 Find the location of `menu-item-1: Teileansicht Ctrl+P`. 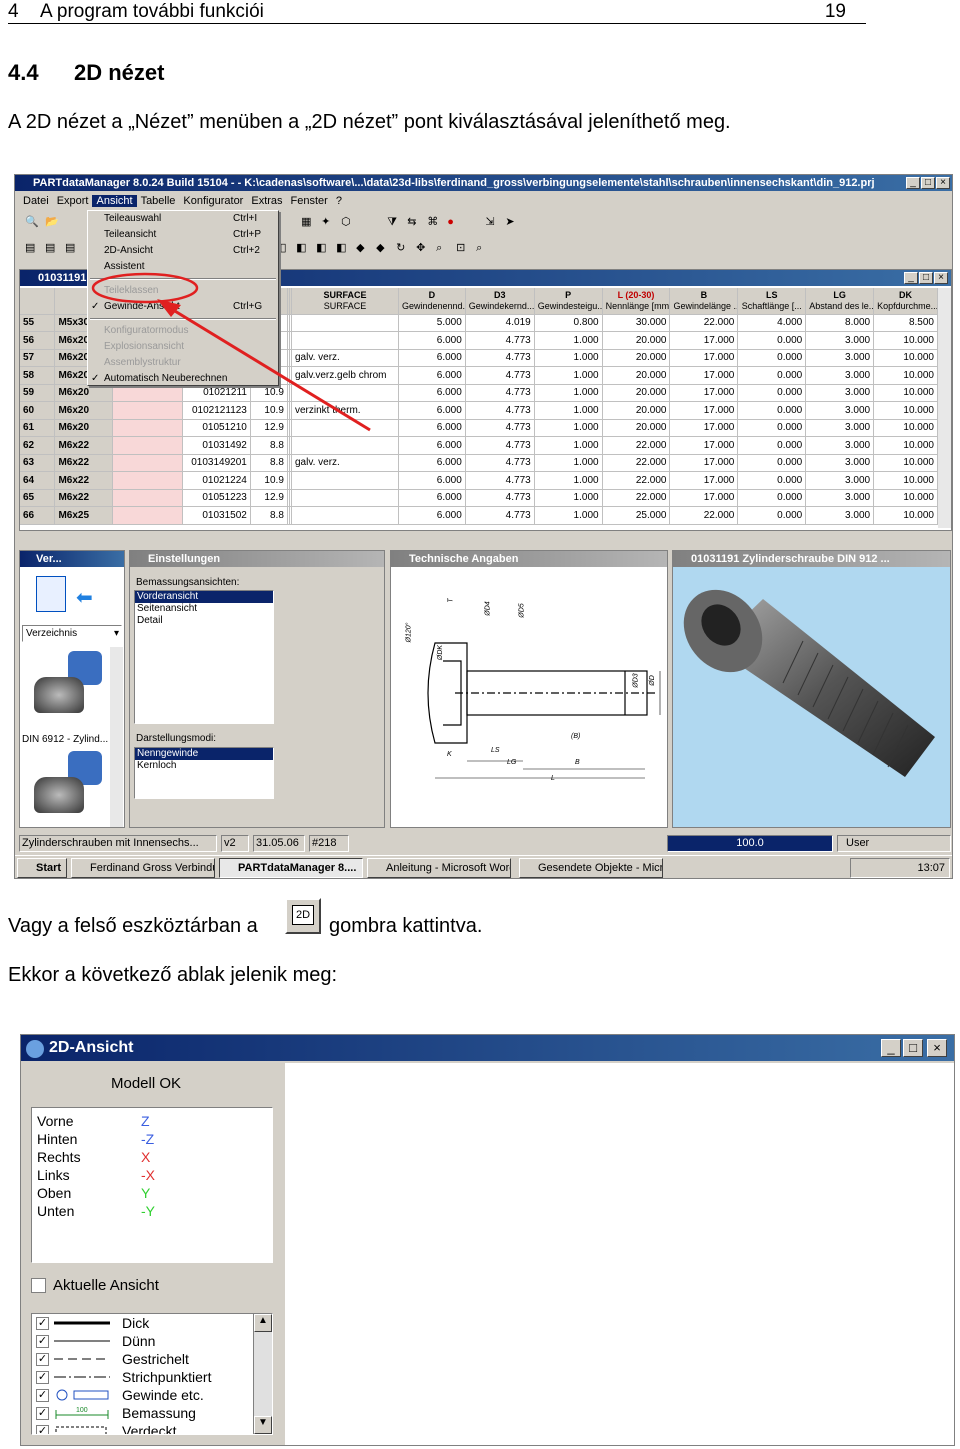

menu-item-1: Teileansicht Ctrl+P is located at coordinates (183, 235).